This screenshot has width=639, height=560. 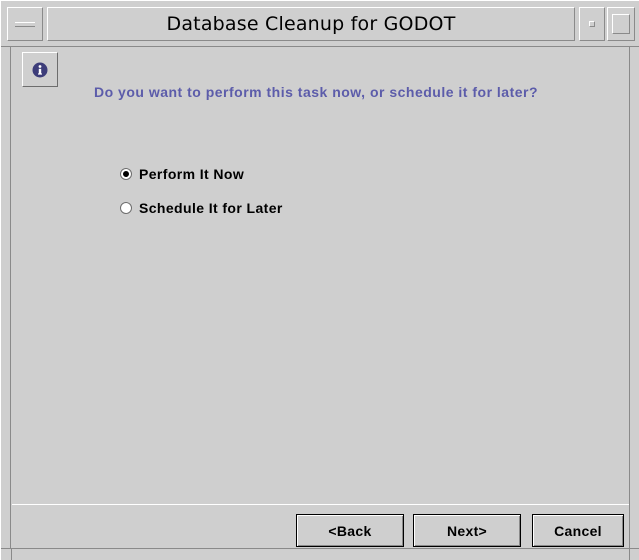 I want to click on window-menu-icon, so click(x=25, y=24).